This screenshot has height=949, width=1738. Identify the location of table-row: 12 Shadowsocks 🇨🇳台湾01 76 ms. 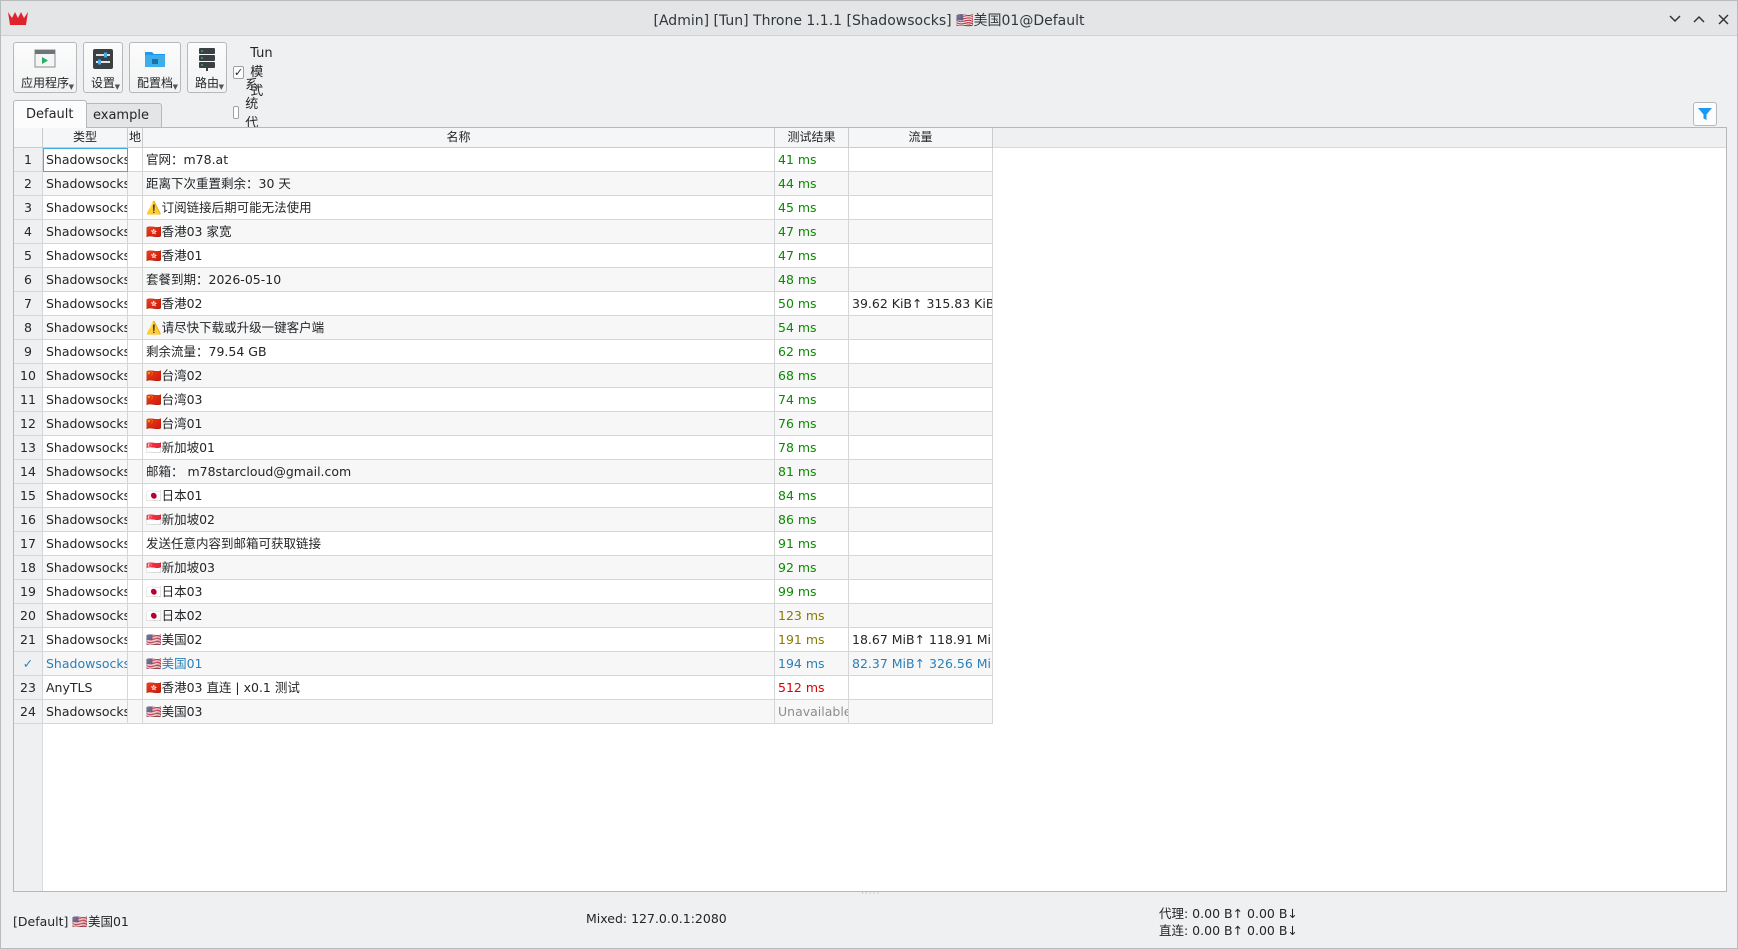
(503, 424).